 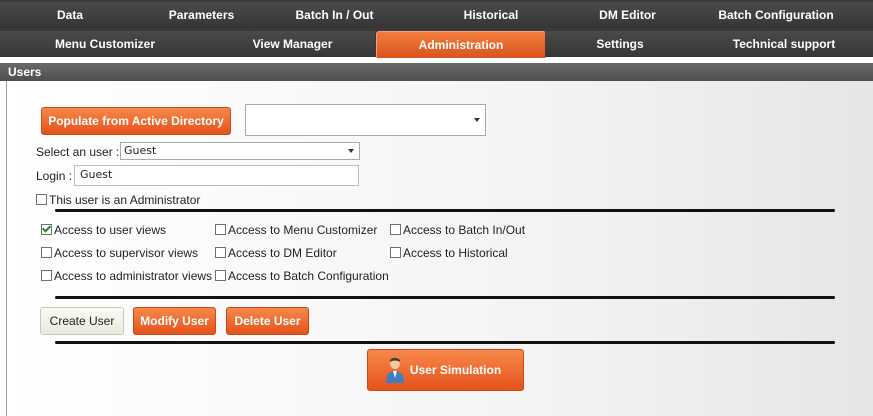 What do you see at coordinates (133, 276) in the screenshot?
I see `perm-administrator-views-label: Access to administrator views` at bounding box center [133, 276].